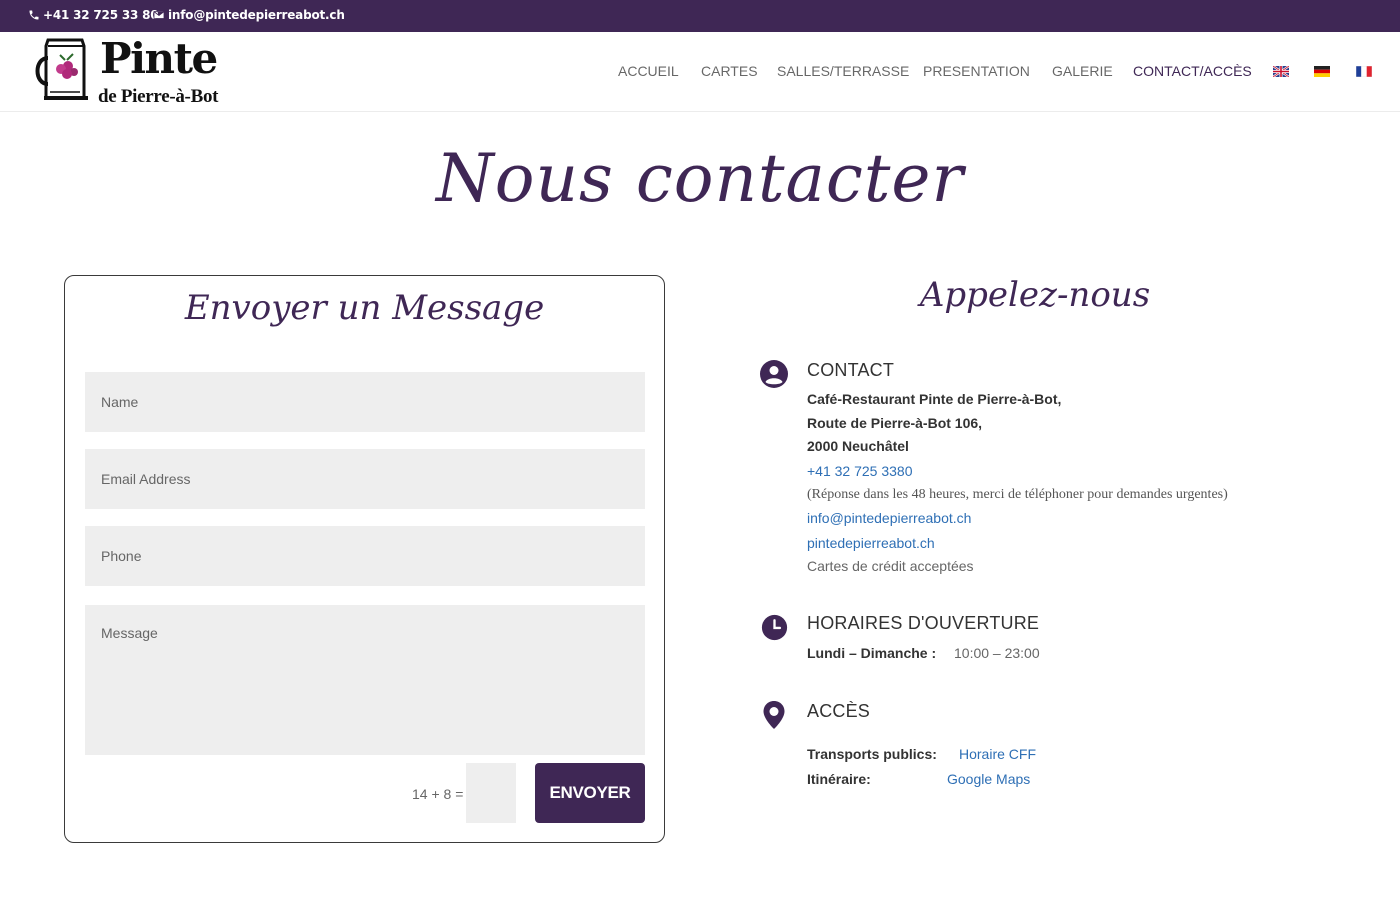 The width and height of the screenshot is (1400, 900). What do you see at coordinates (976, 71) in the screenshot?
I see `nav-item-presentation: PRESENTATION` at bounding box center [976, 71].